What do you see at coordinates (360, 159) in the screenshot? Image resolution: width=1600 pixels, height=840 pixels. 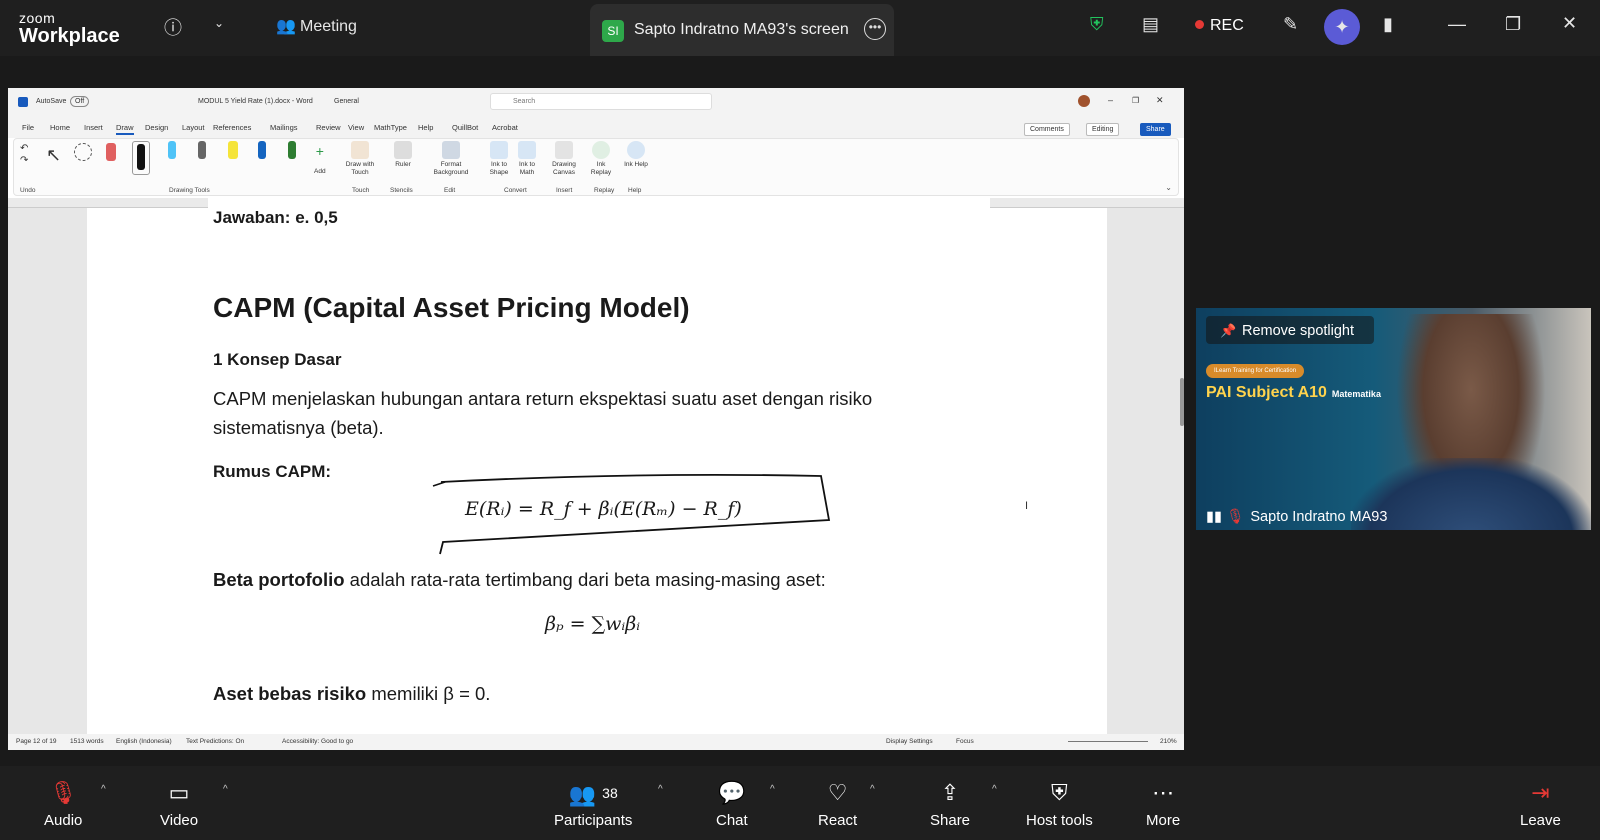 I see `draw-with-touch-button: Draw with Touch` at bounding box center [360, 159].